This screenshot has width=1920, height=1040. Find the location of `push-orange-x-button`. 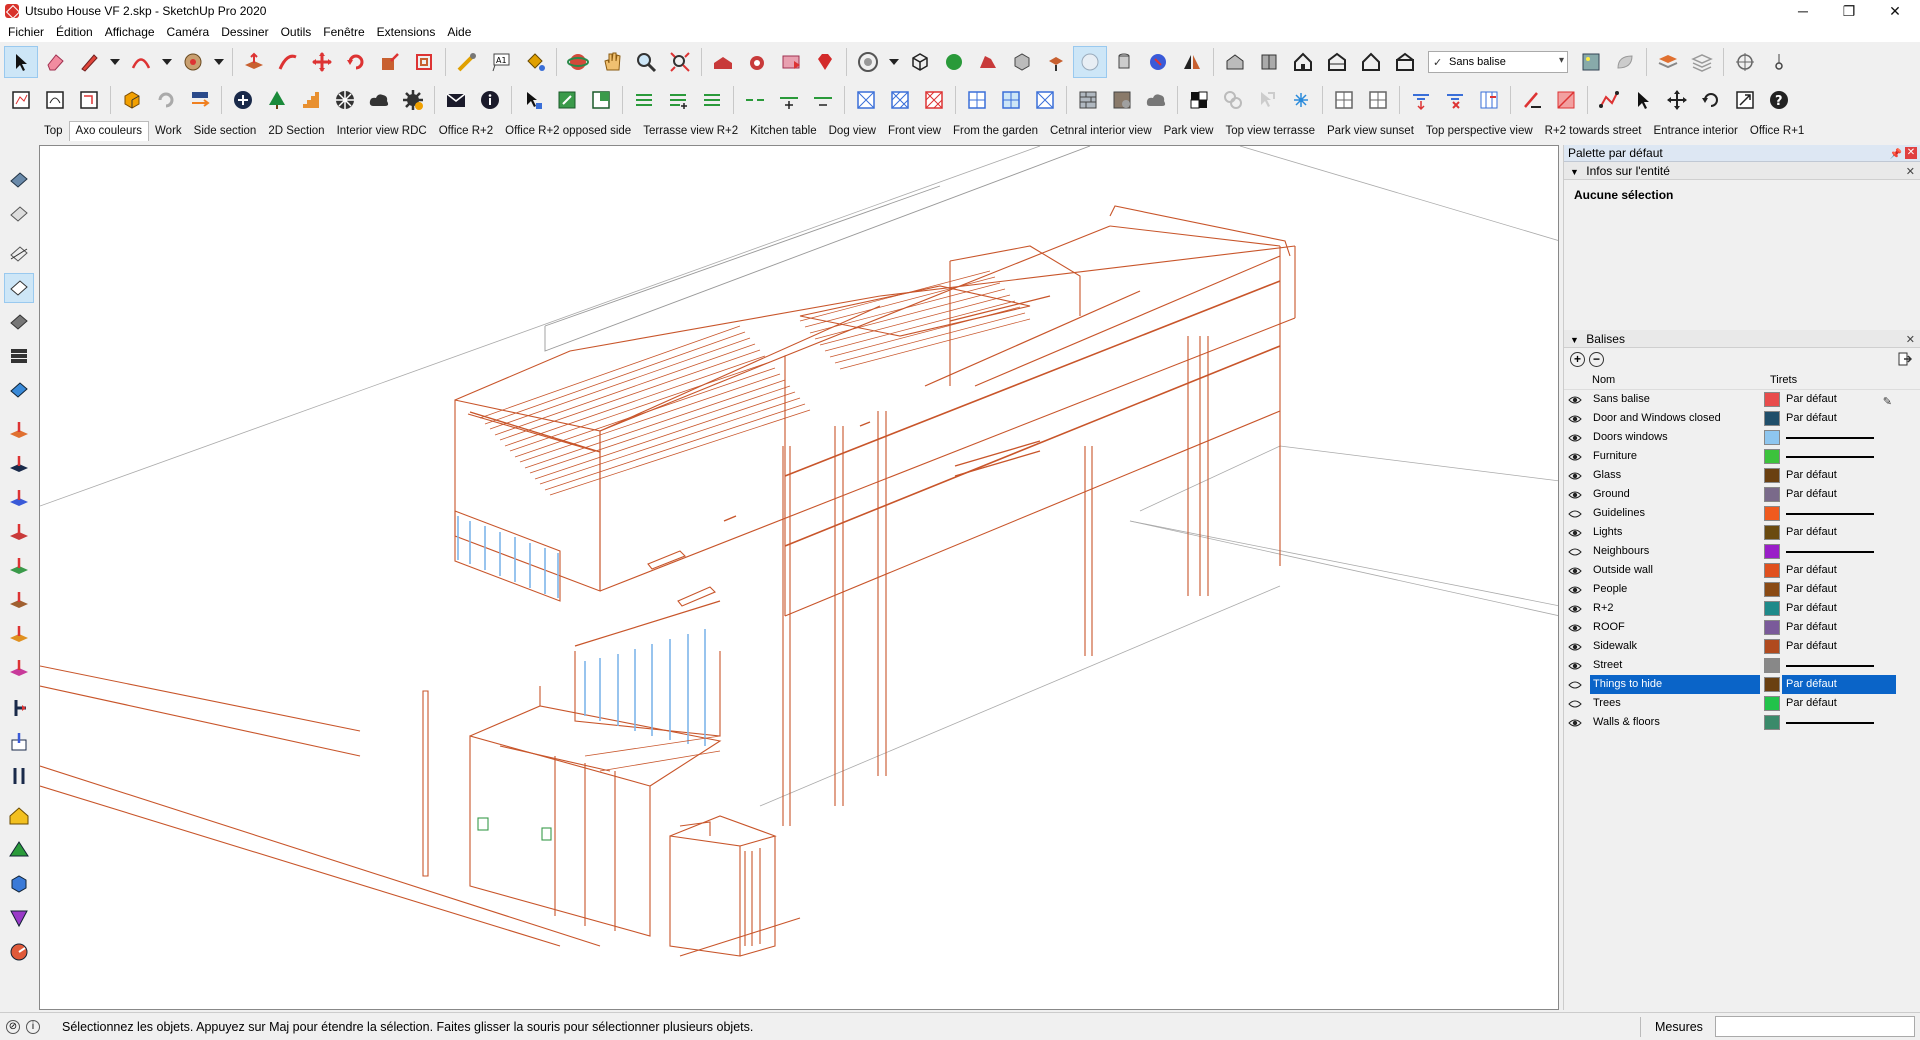

push-orange-x-button is located at coordinates (19, 634).